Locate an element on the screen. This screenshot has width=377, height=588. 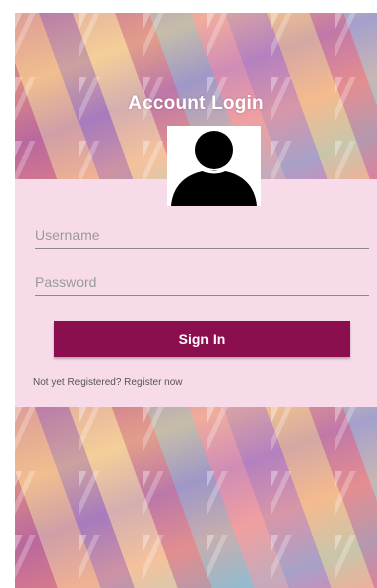
page-title: Account Login is located at coordinates (196, 103).